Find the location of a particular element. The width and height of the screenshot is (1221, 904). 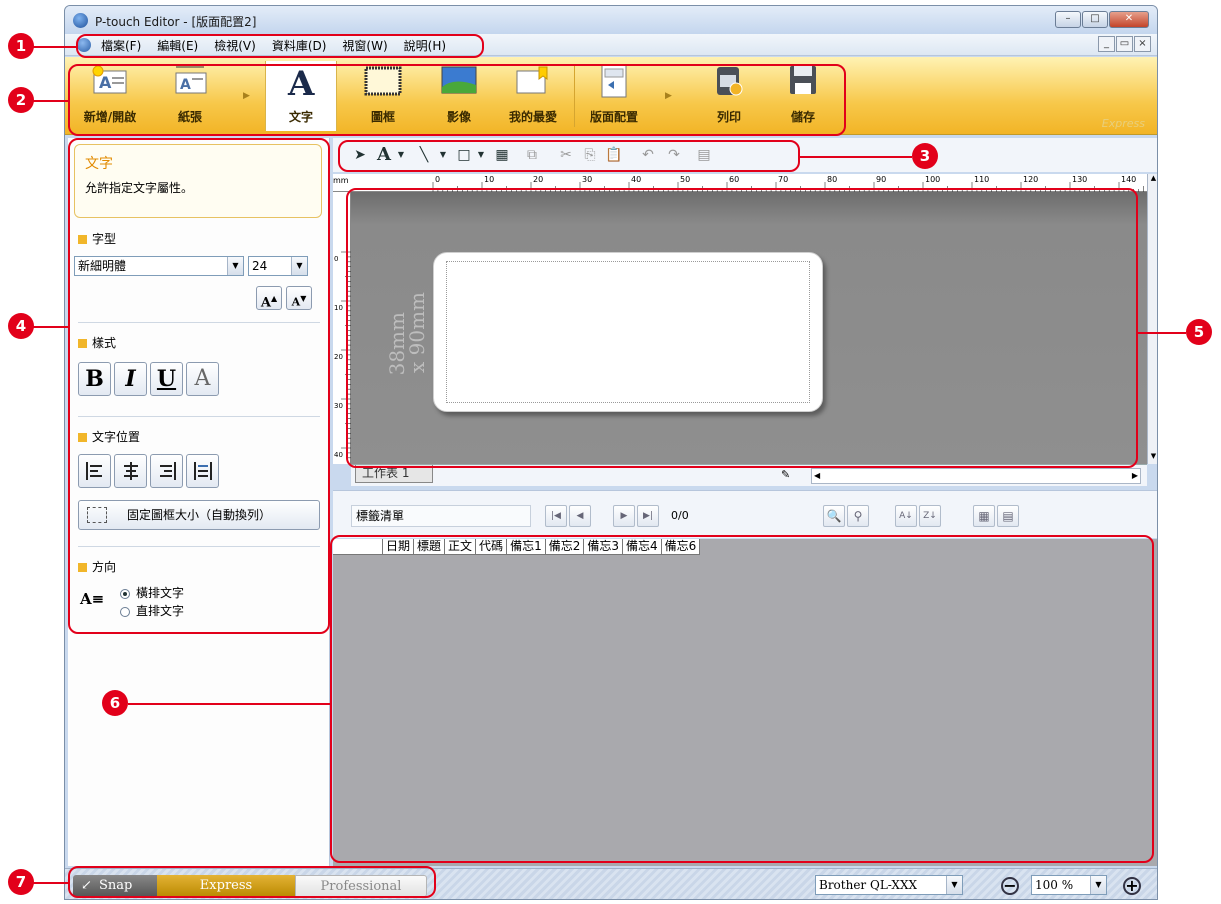

frame-button: 圖框 is located at coordinates (383, 96).